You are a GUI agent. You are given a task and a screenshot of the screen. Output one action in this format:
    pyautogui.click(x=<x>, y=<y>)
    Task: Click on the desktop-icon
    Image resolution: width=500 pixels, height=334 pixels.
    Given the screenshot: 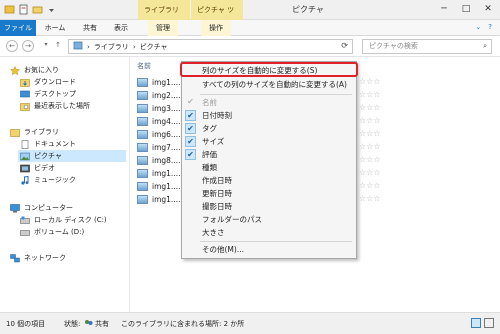 What is the action you would take?
    pyautogui.click(x=25, y=94)
    